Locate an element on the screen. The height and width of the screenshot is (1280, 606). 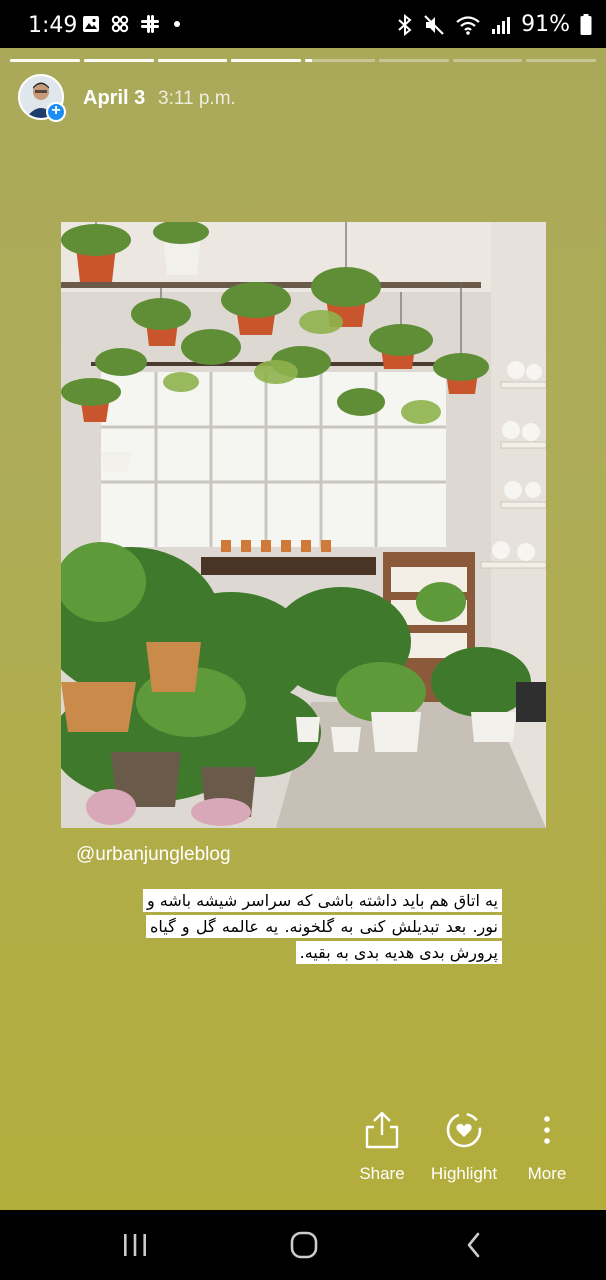
highlight-label: Highlight is located at coordinates (464, 1173).